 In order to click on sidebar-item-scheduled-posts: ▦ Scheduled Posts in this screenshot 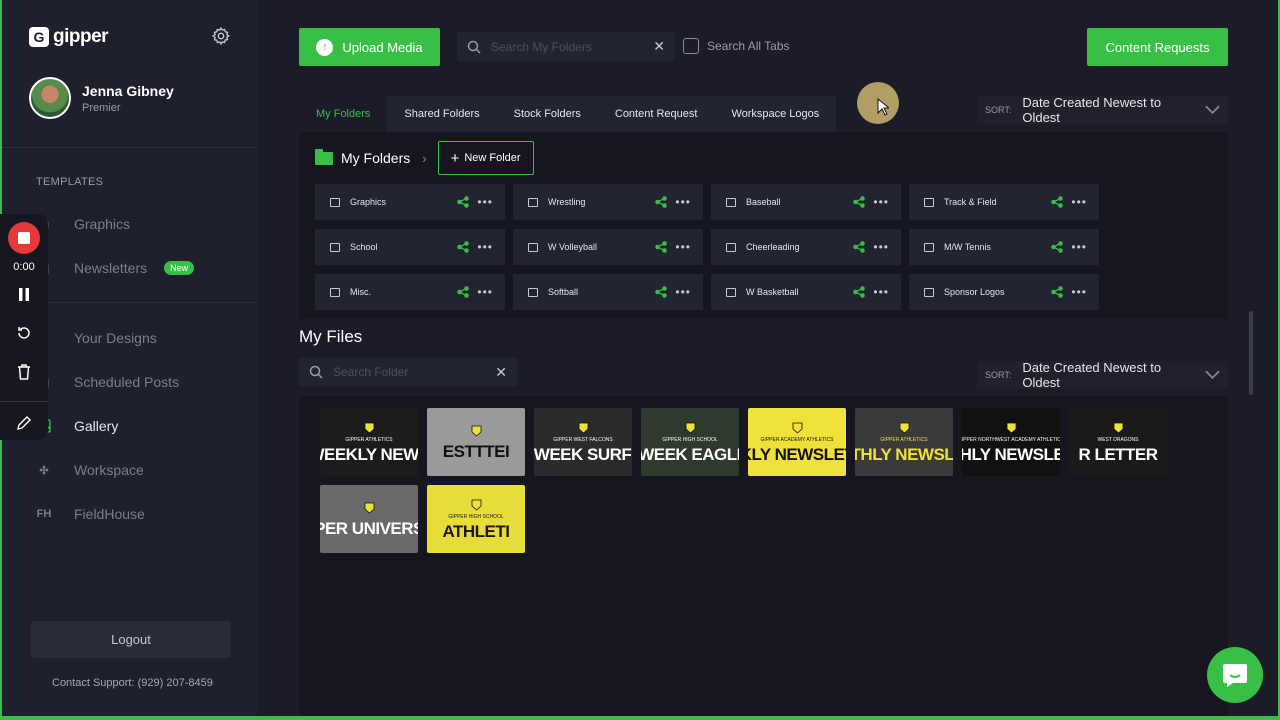, I will do `click(107, 382)`.